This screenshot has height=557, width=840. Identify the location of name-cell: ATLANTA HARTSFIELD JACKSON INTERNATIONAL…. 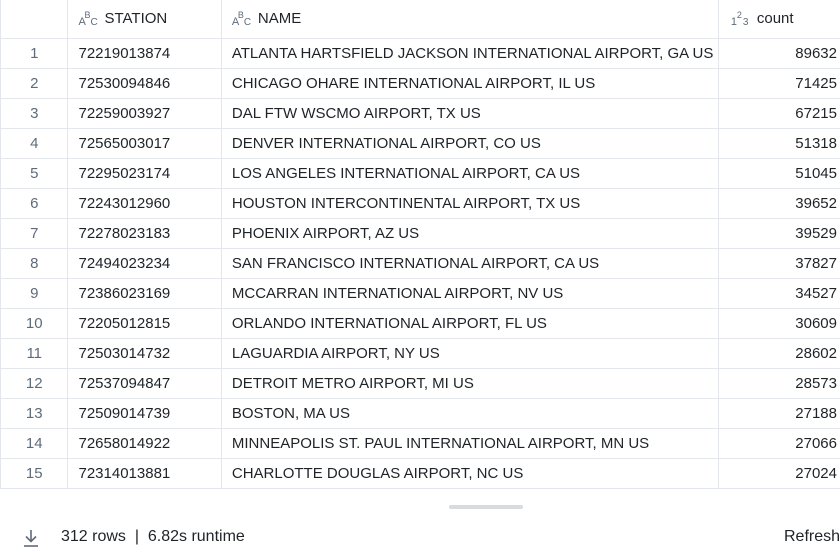
(470, 53).